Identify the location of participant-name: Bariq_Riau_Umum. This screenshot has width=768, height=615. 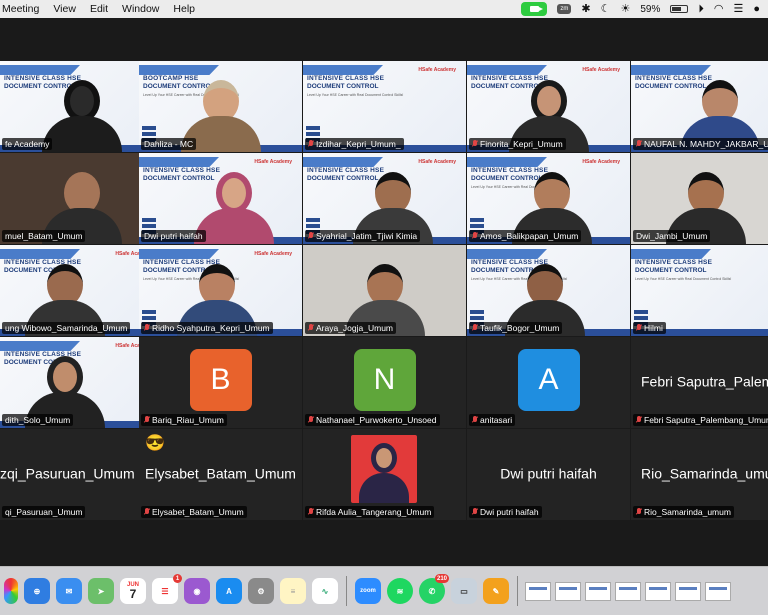
(184, 420).